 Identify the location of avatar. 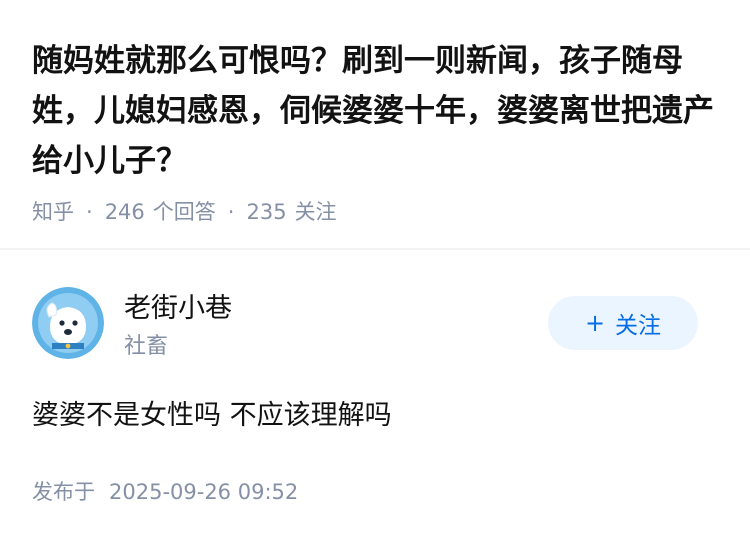
(68, 323).